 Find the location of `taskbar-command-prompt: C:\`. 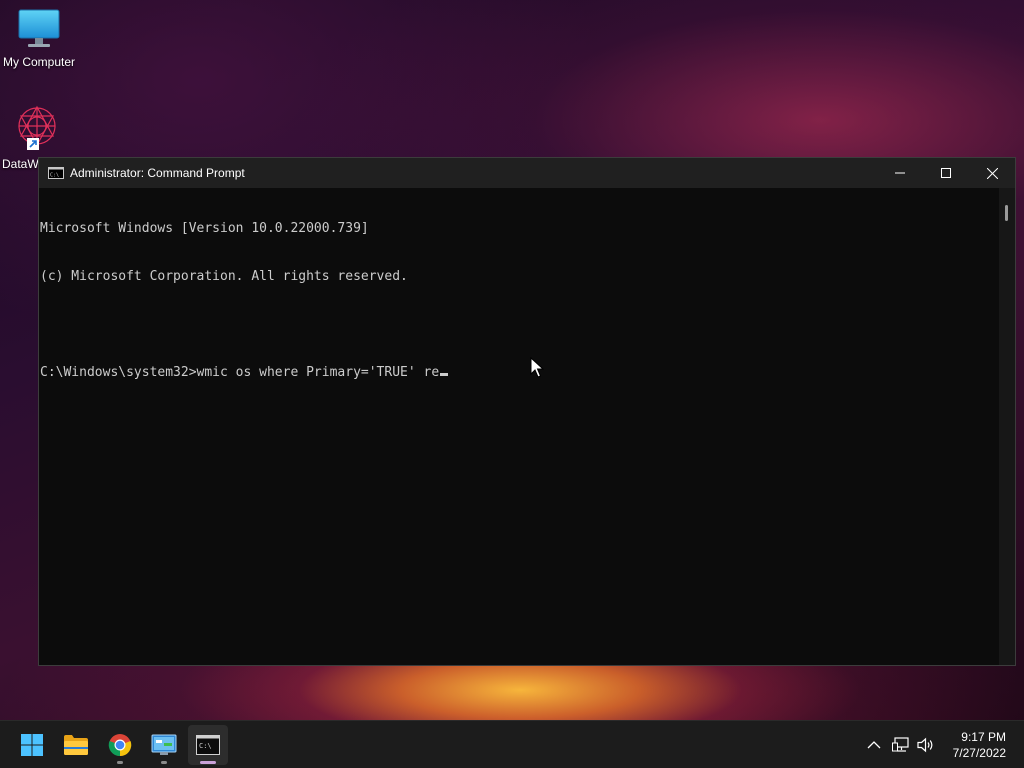

taskbar-command-prompt: C:\ is located at coordinates (208, 745).